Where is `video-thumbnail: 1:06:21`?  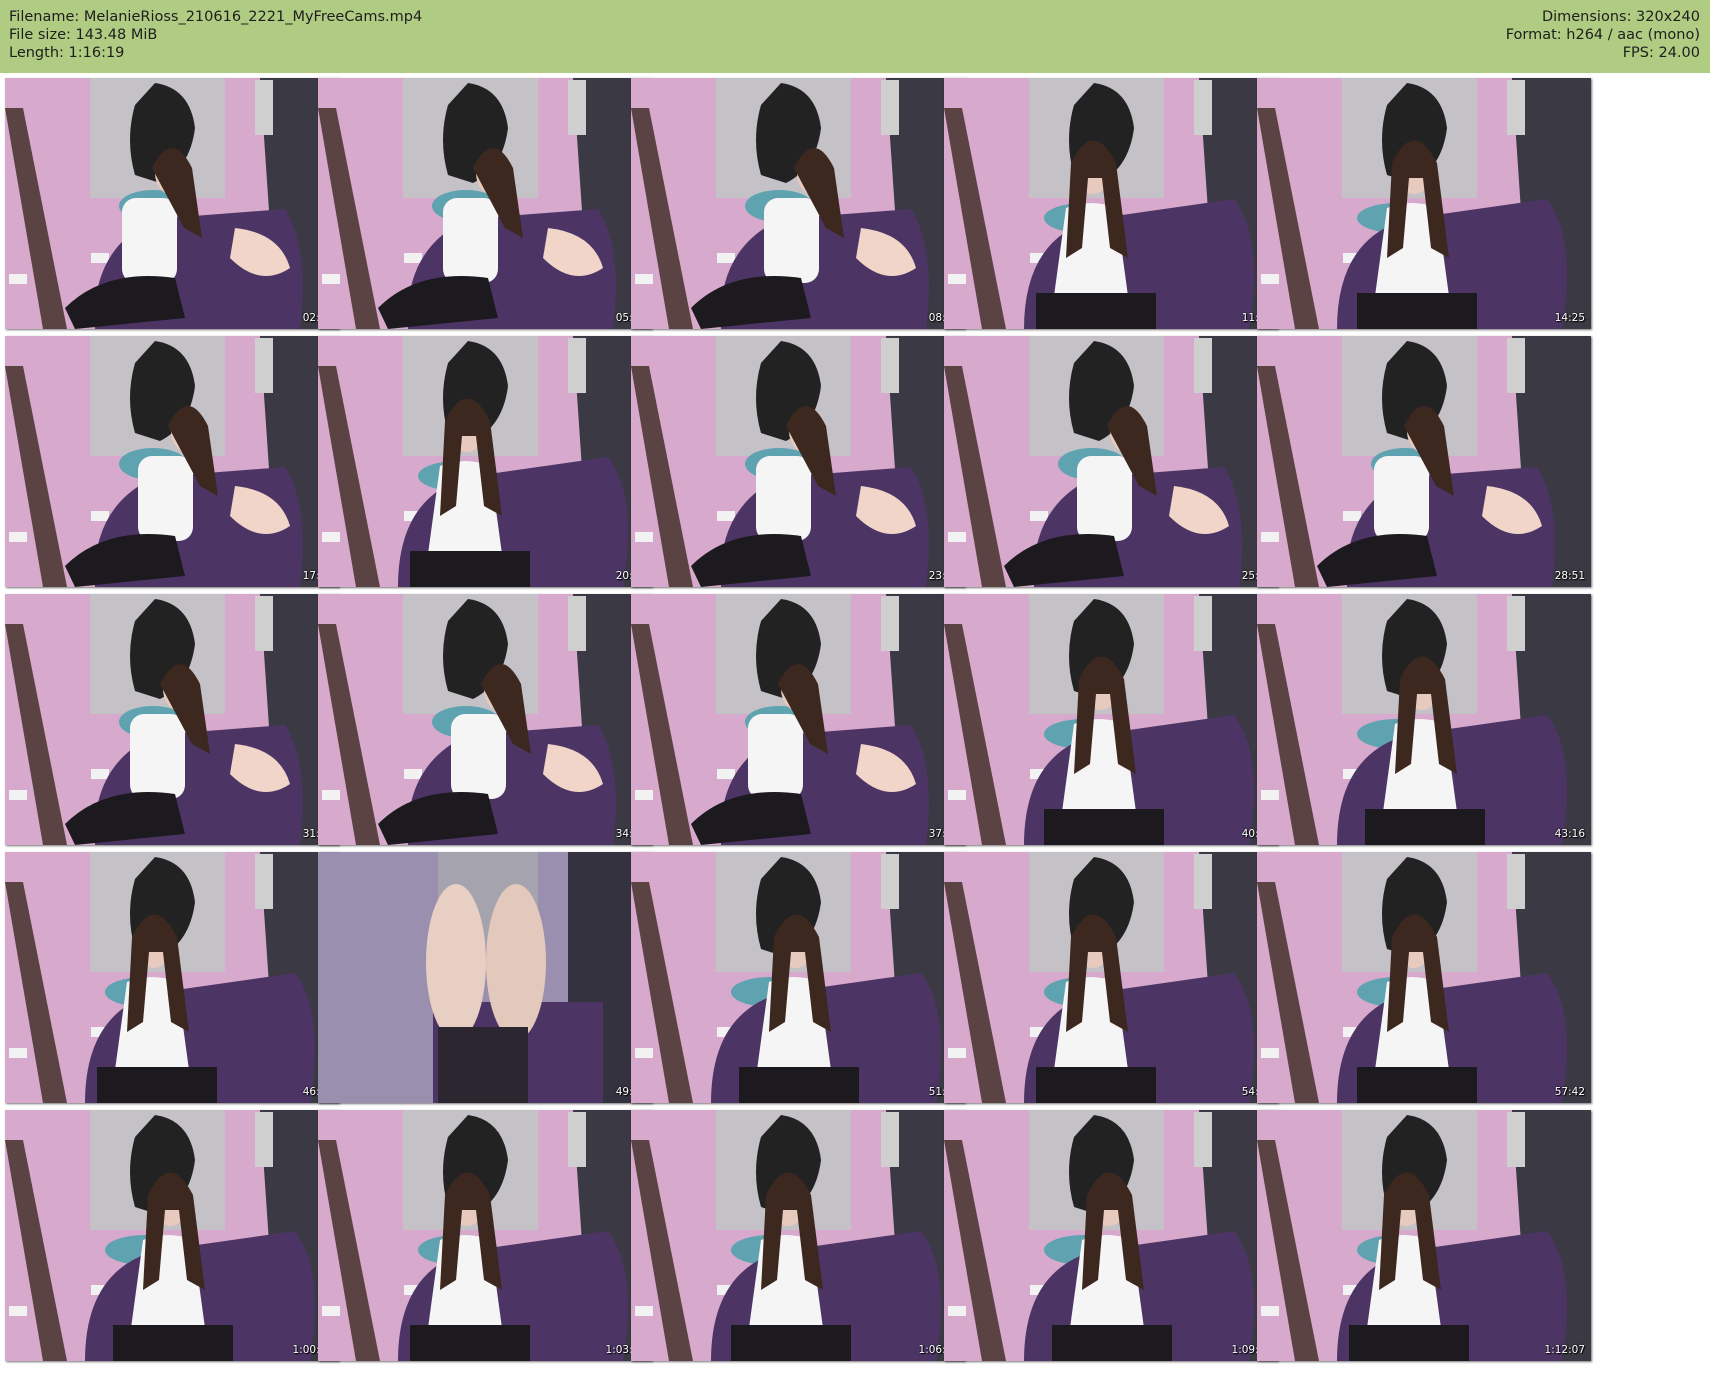
video-thumbnail: 1:06:21 is located at coordinates (798, 1235).